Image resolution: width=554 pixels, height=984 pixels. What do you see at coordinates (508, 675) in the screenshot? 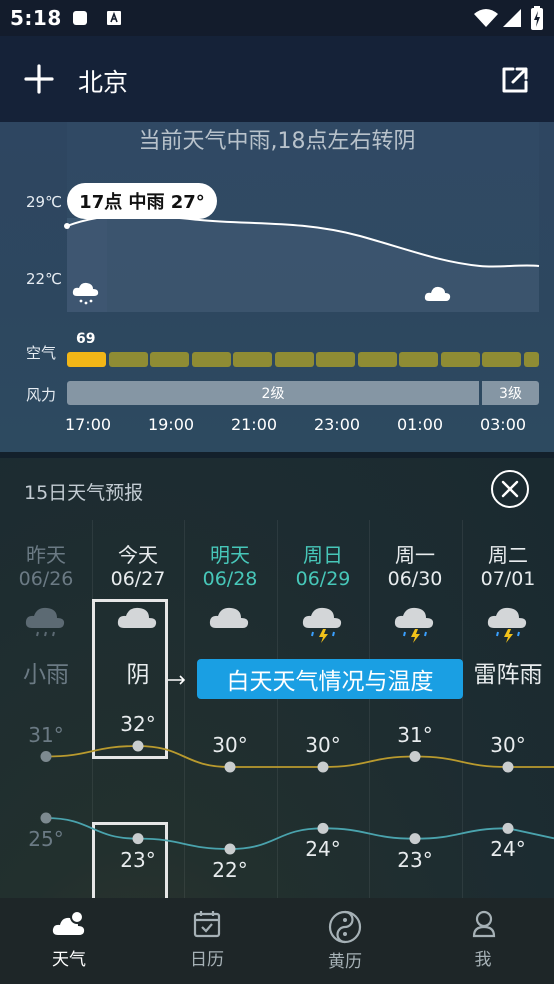
I see `condition-label: 雷阵雨` at bounding box center [508, 675].